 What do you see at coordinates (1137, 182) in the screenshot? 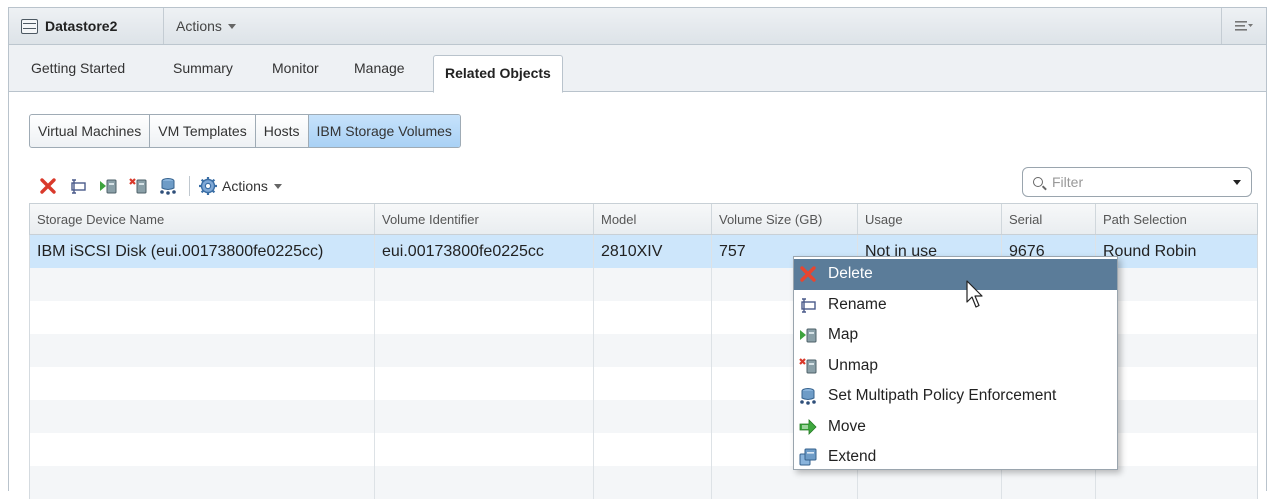
I see `filter-input: Filter` at bounding box center [1137, 182].